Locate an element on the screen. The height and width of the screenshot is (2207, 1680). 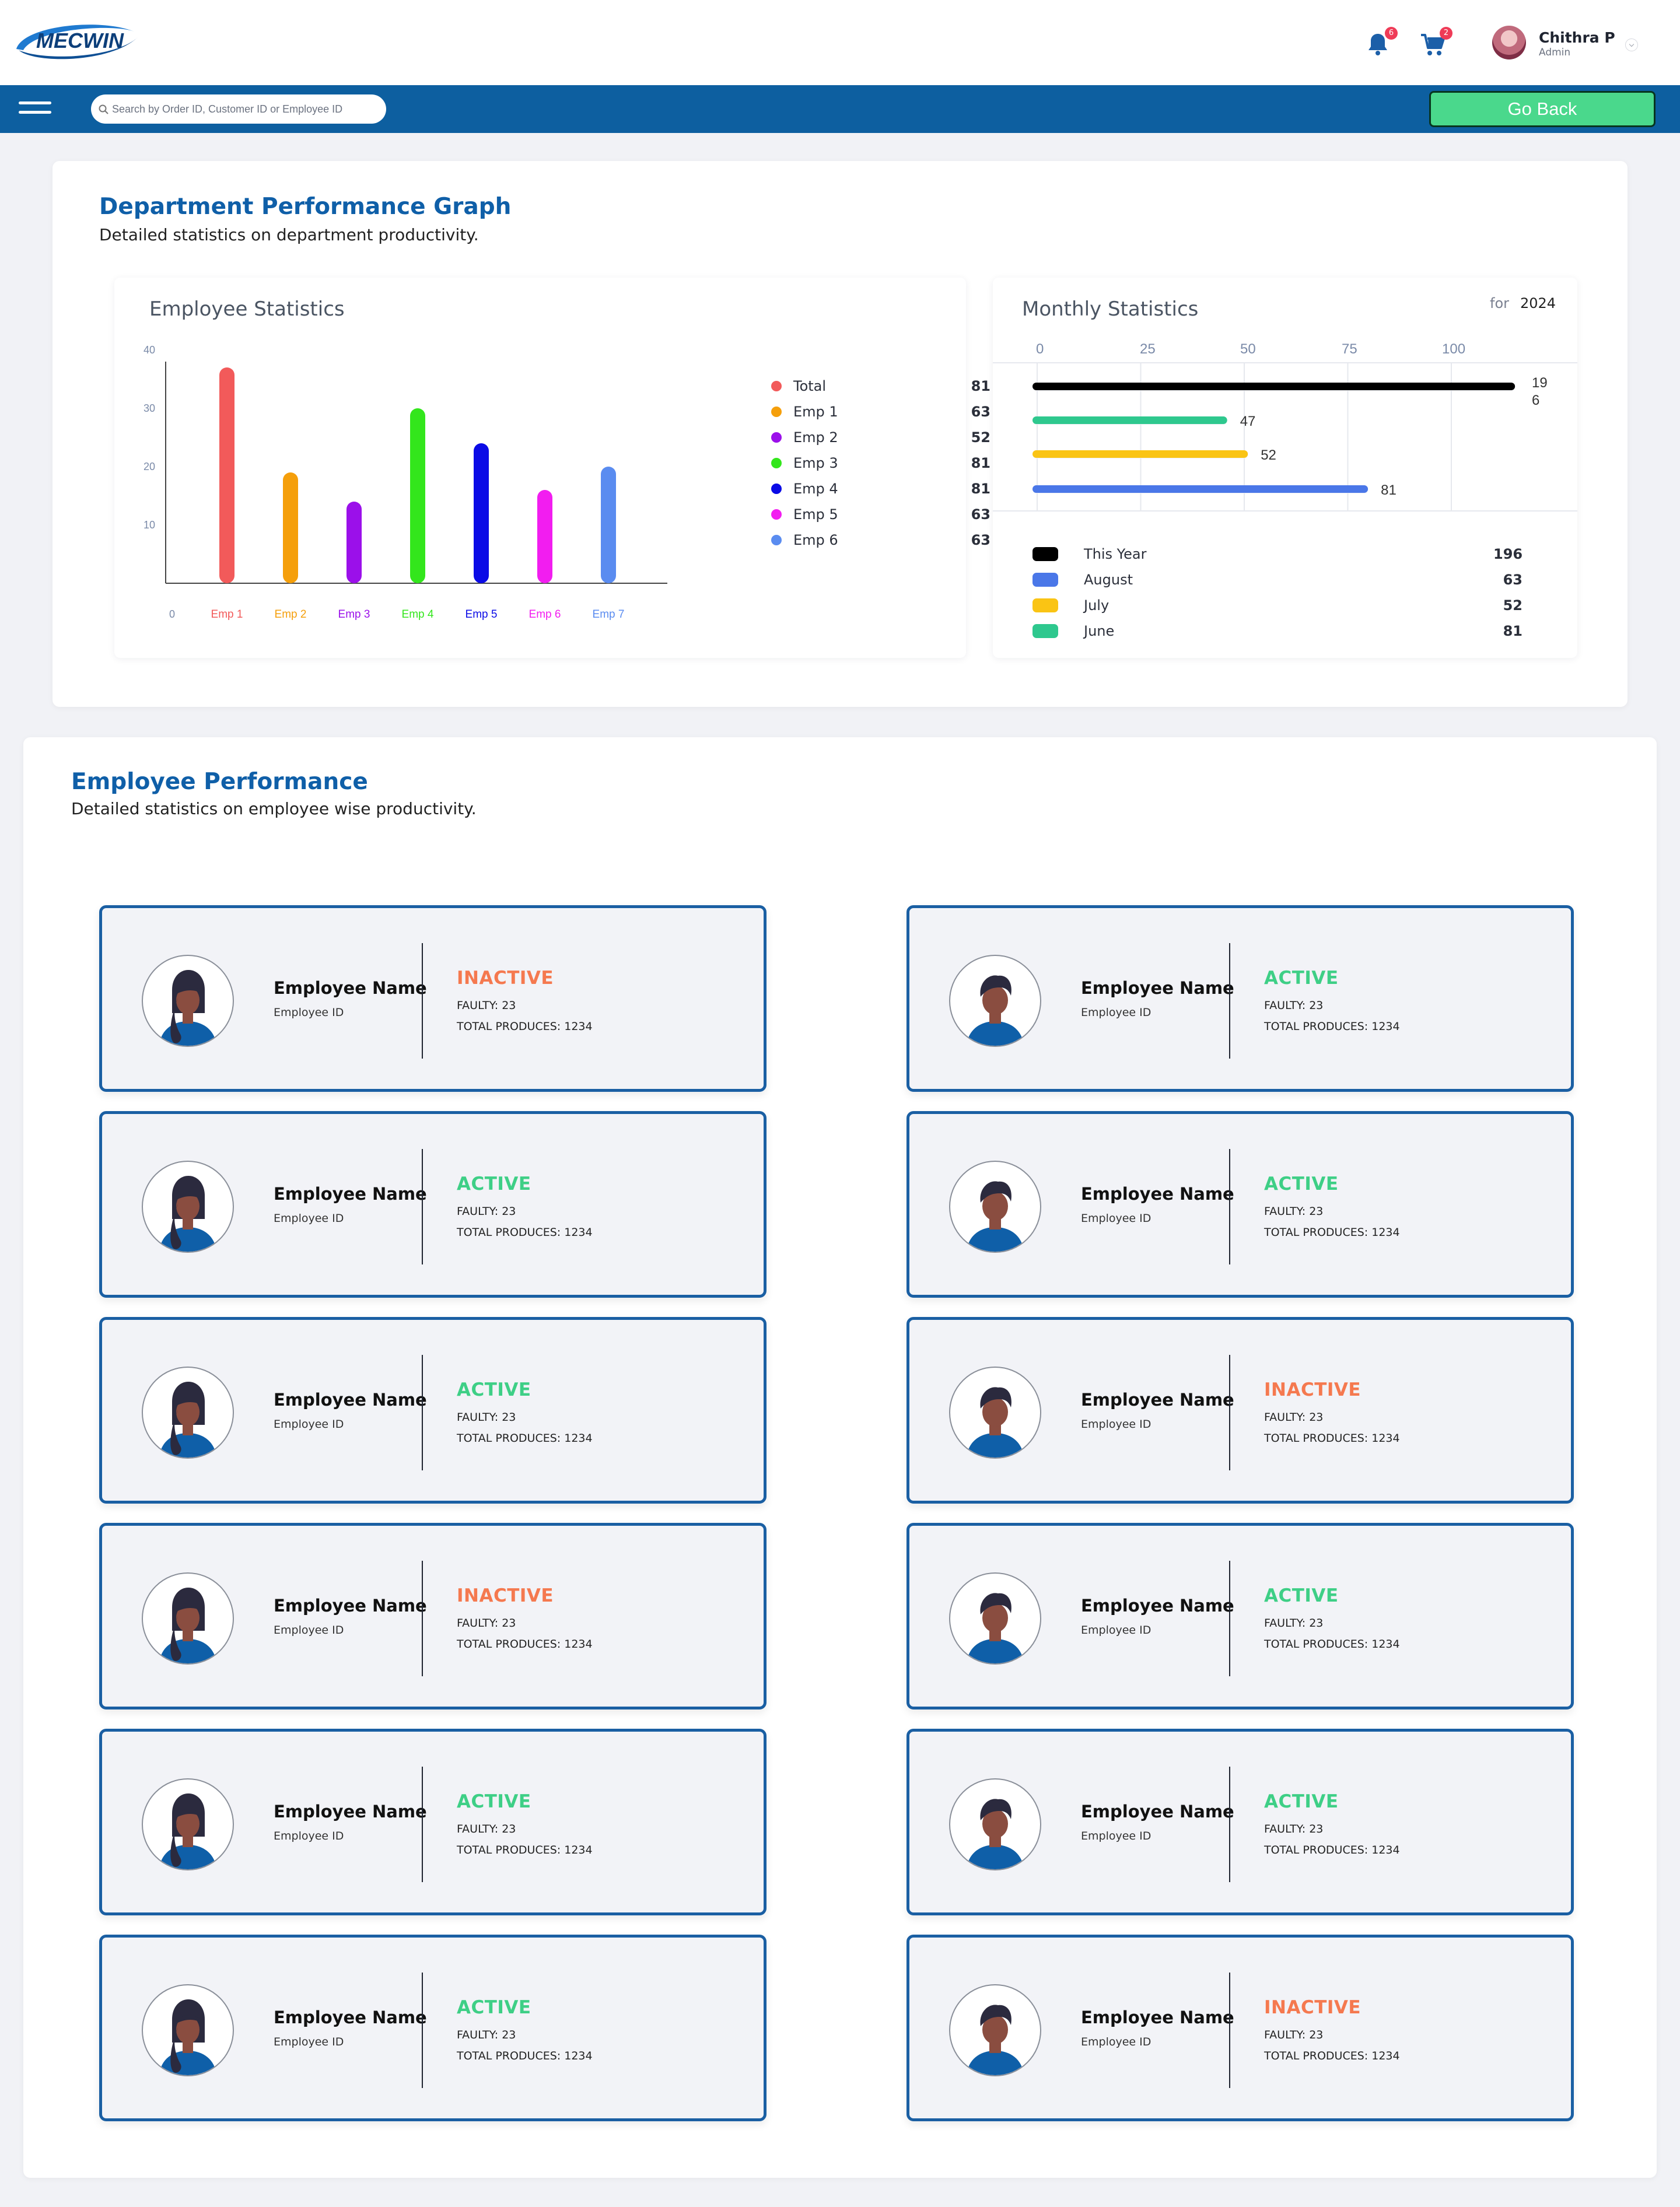
legend-value: 81 is located at coordinates (981, 489).